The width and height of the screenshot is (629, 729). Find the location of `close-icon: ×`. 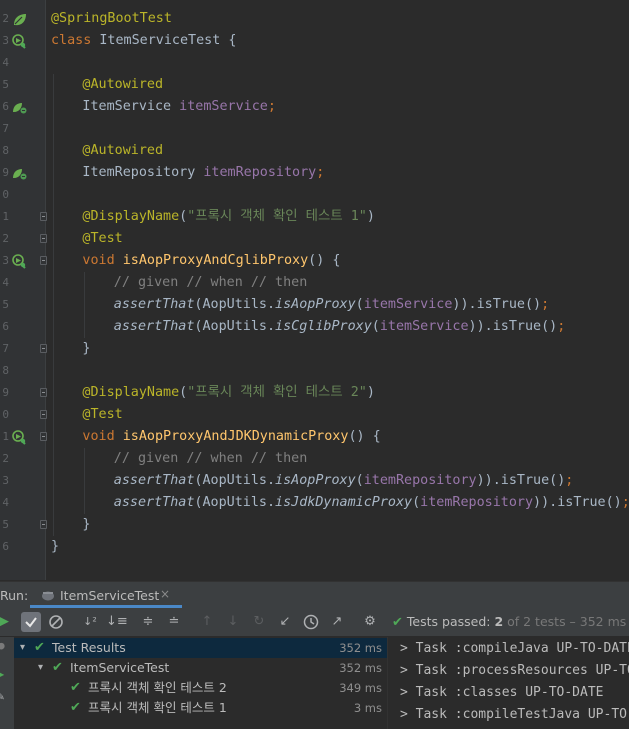

close-icon: × is located at coordinates (165, 594).